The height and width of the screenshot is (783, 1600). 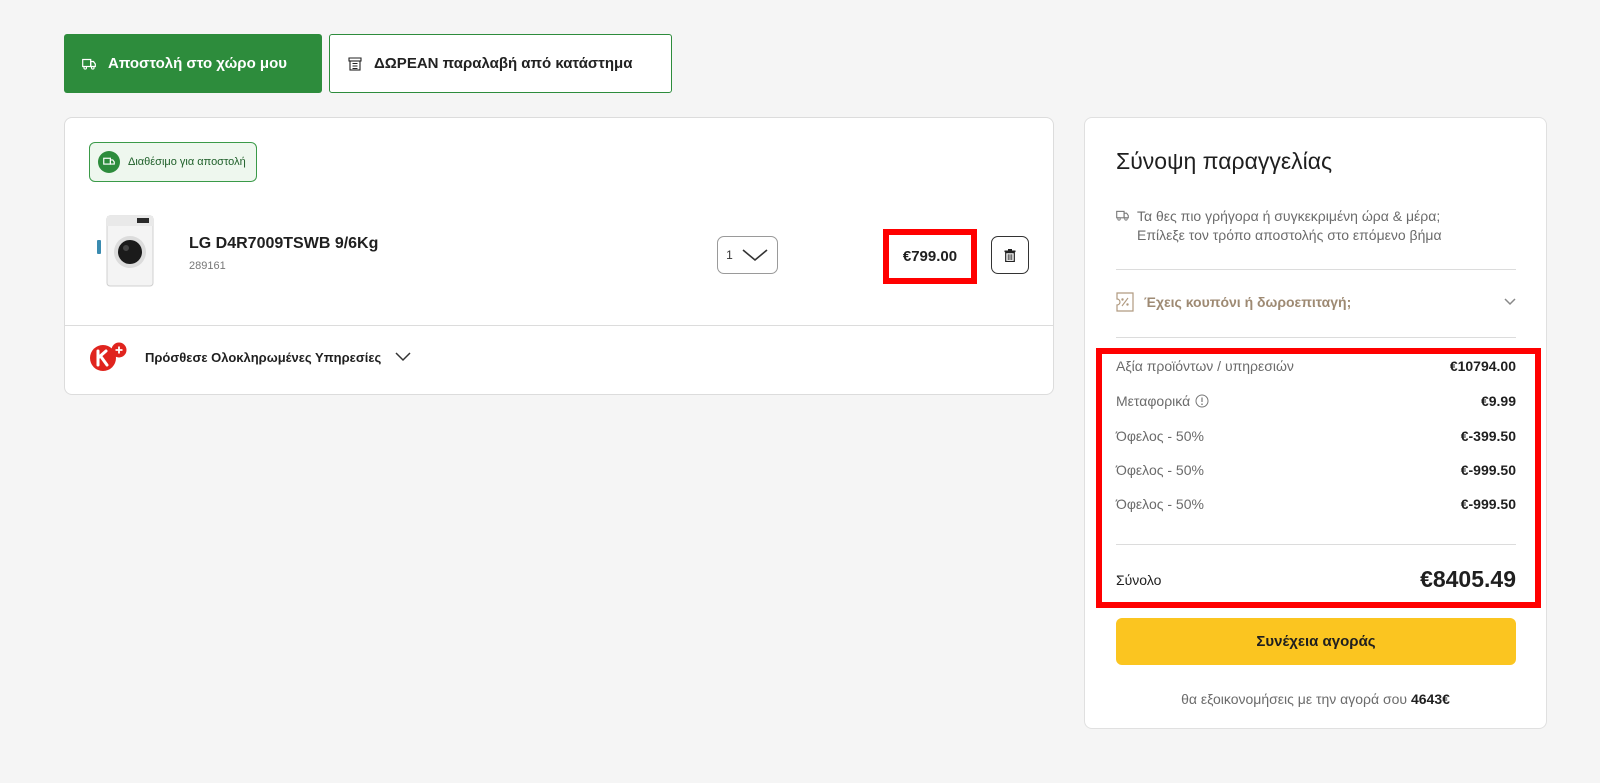 I want to click on product-sku: 289161, so click(x=207, y=266).